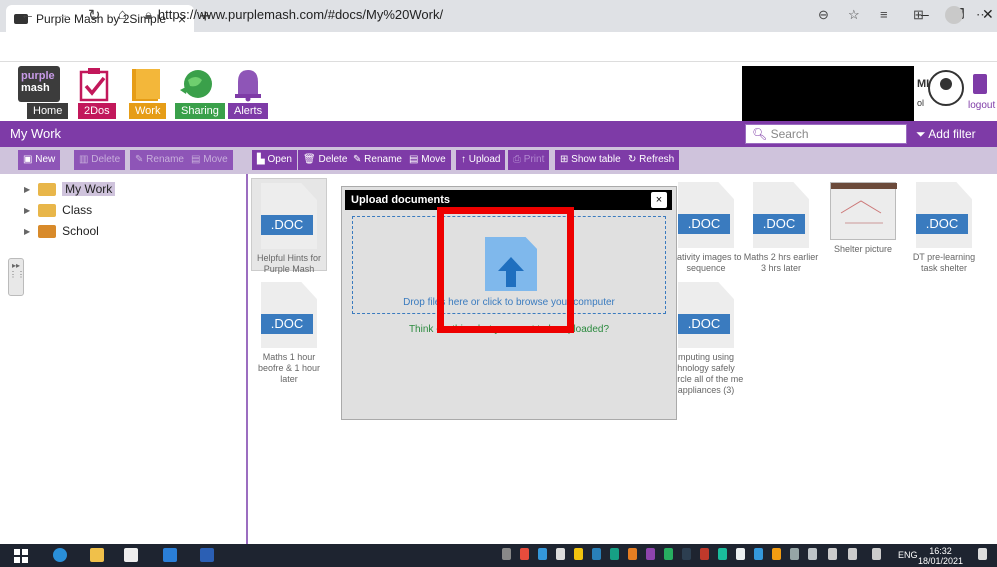 The image size is (997, 567). I want to click on favorite-star-icon: ☆, so click(854, 15).